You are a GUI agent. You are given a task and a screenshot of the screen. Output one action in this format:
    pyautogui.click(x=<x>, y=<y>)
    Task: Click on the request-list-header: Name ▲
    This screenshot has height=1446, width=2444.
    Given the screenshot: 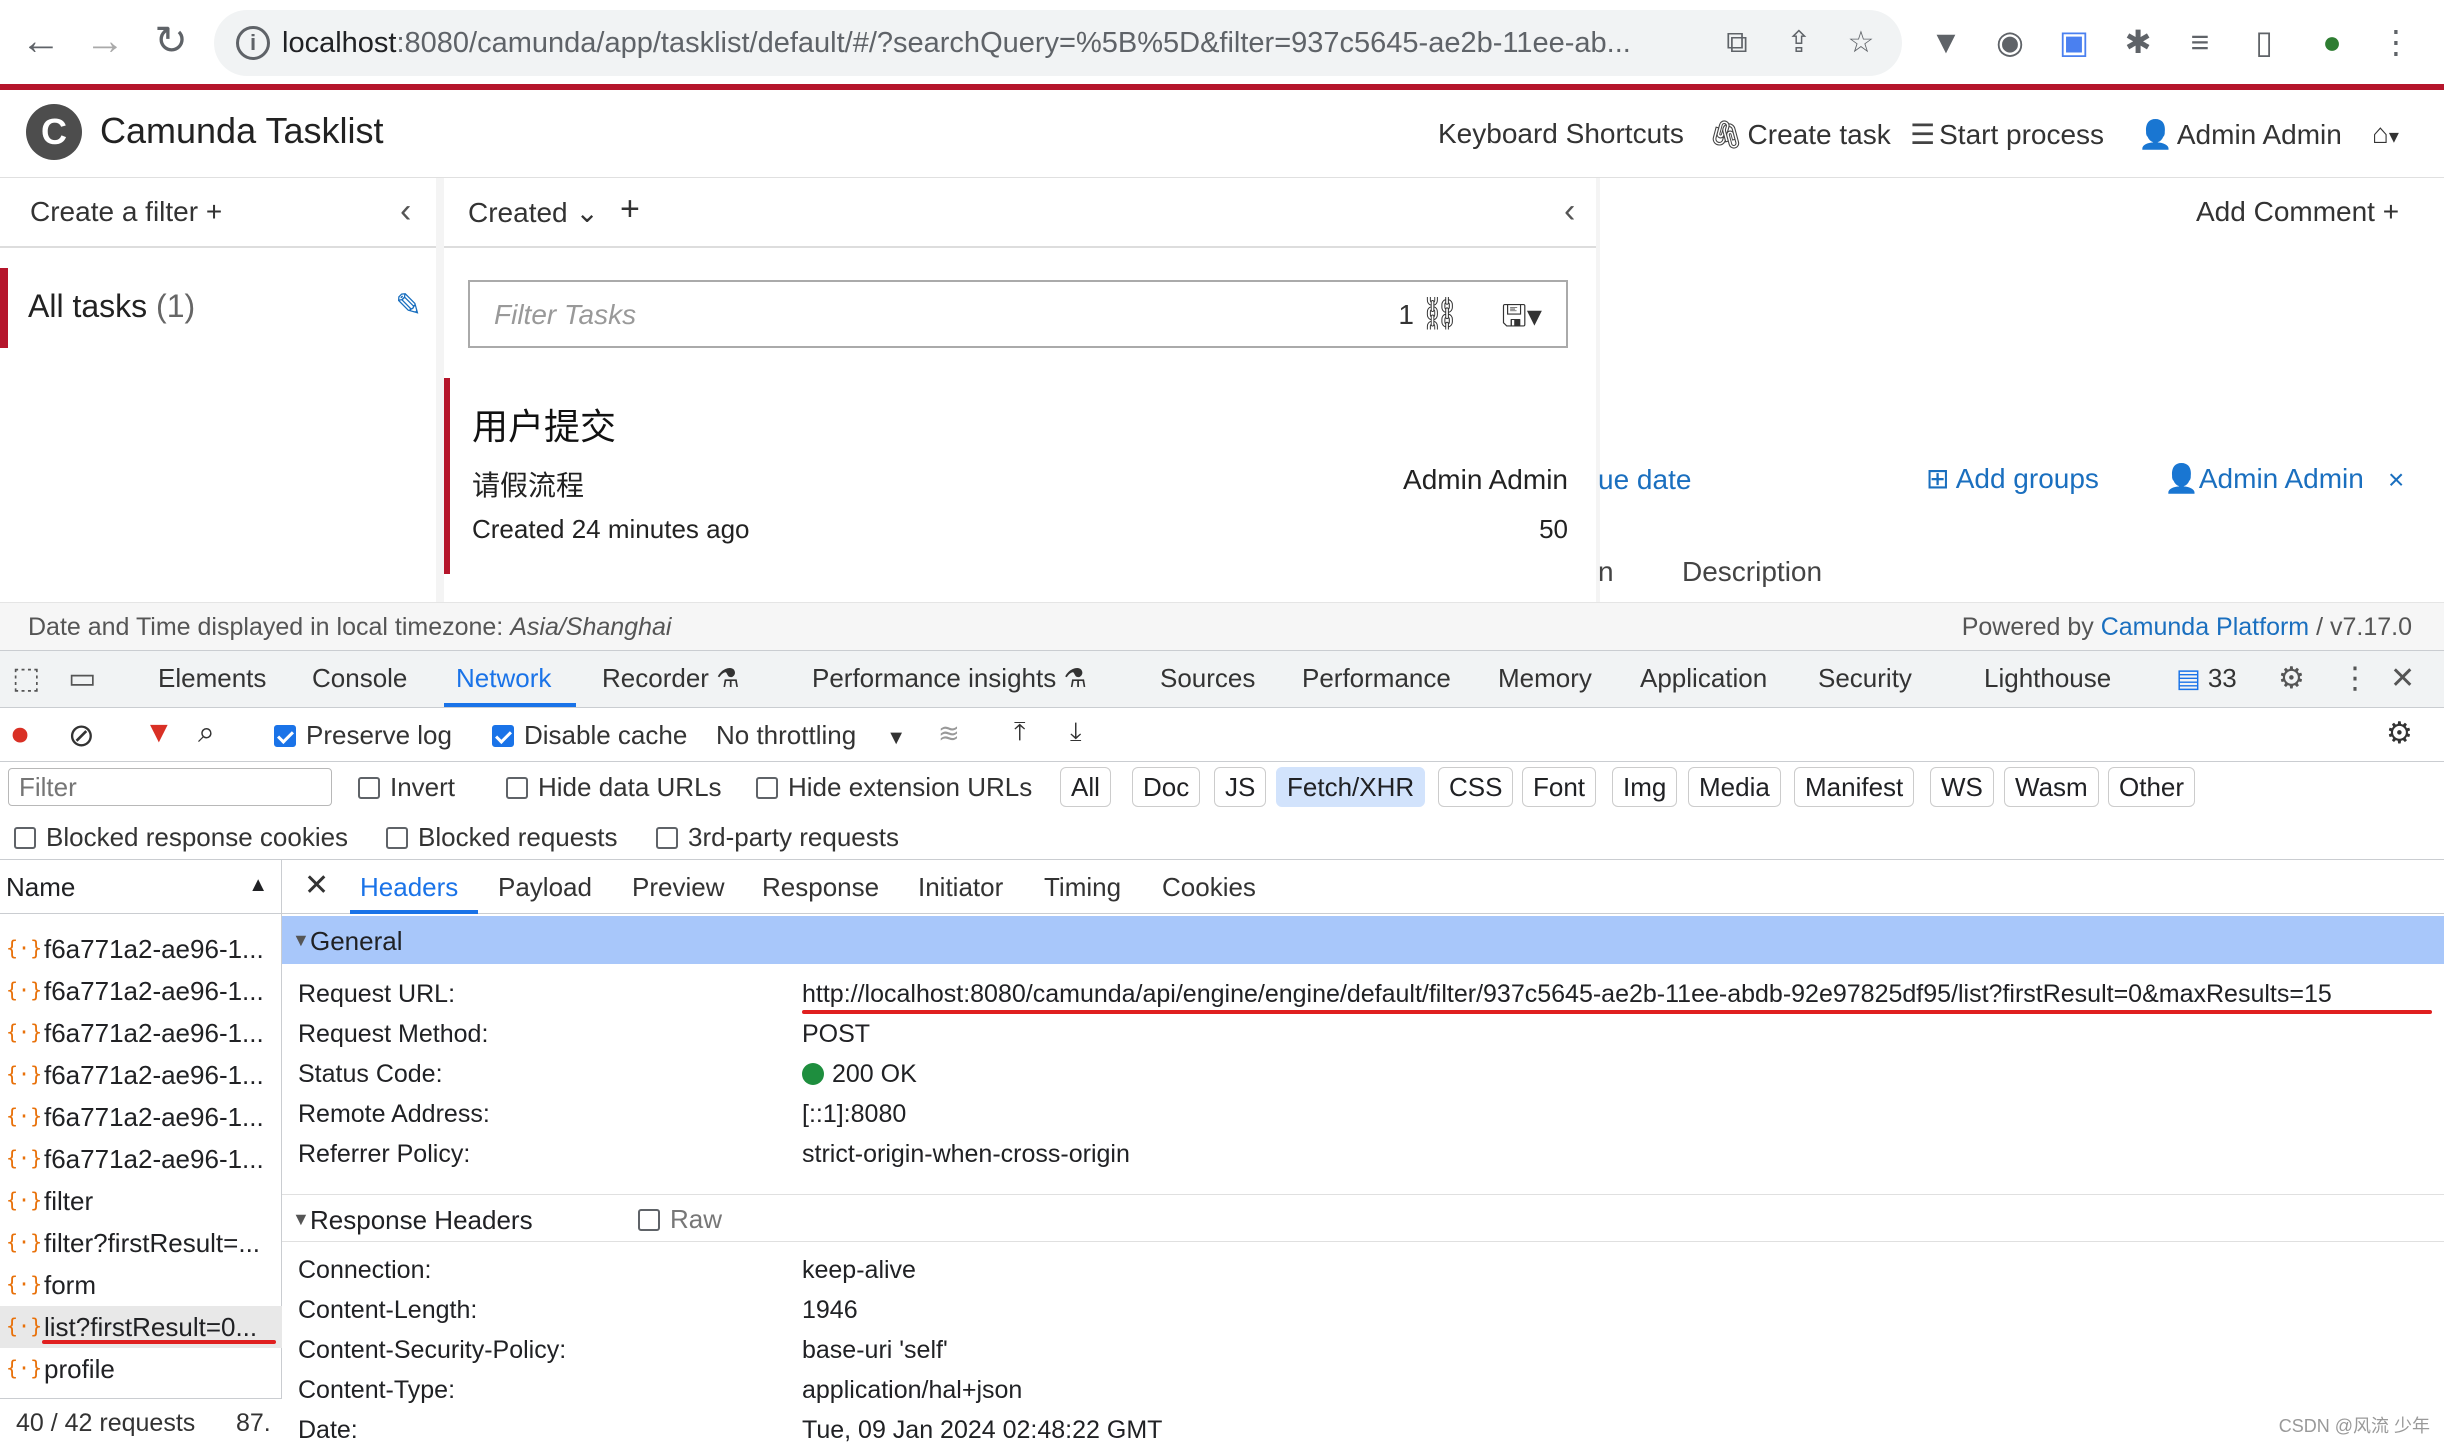 What is the action you would take?
    pyautogui.click(x=141, y=887)
    